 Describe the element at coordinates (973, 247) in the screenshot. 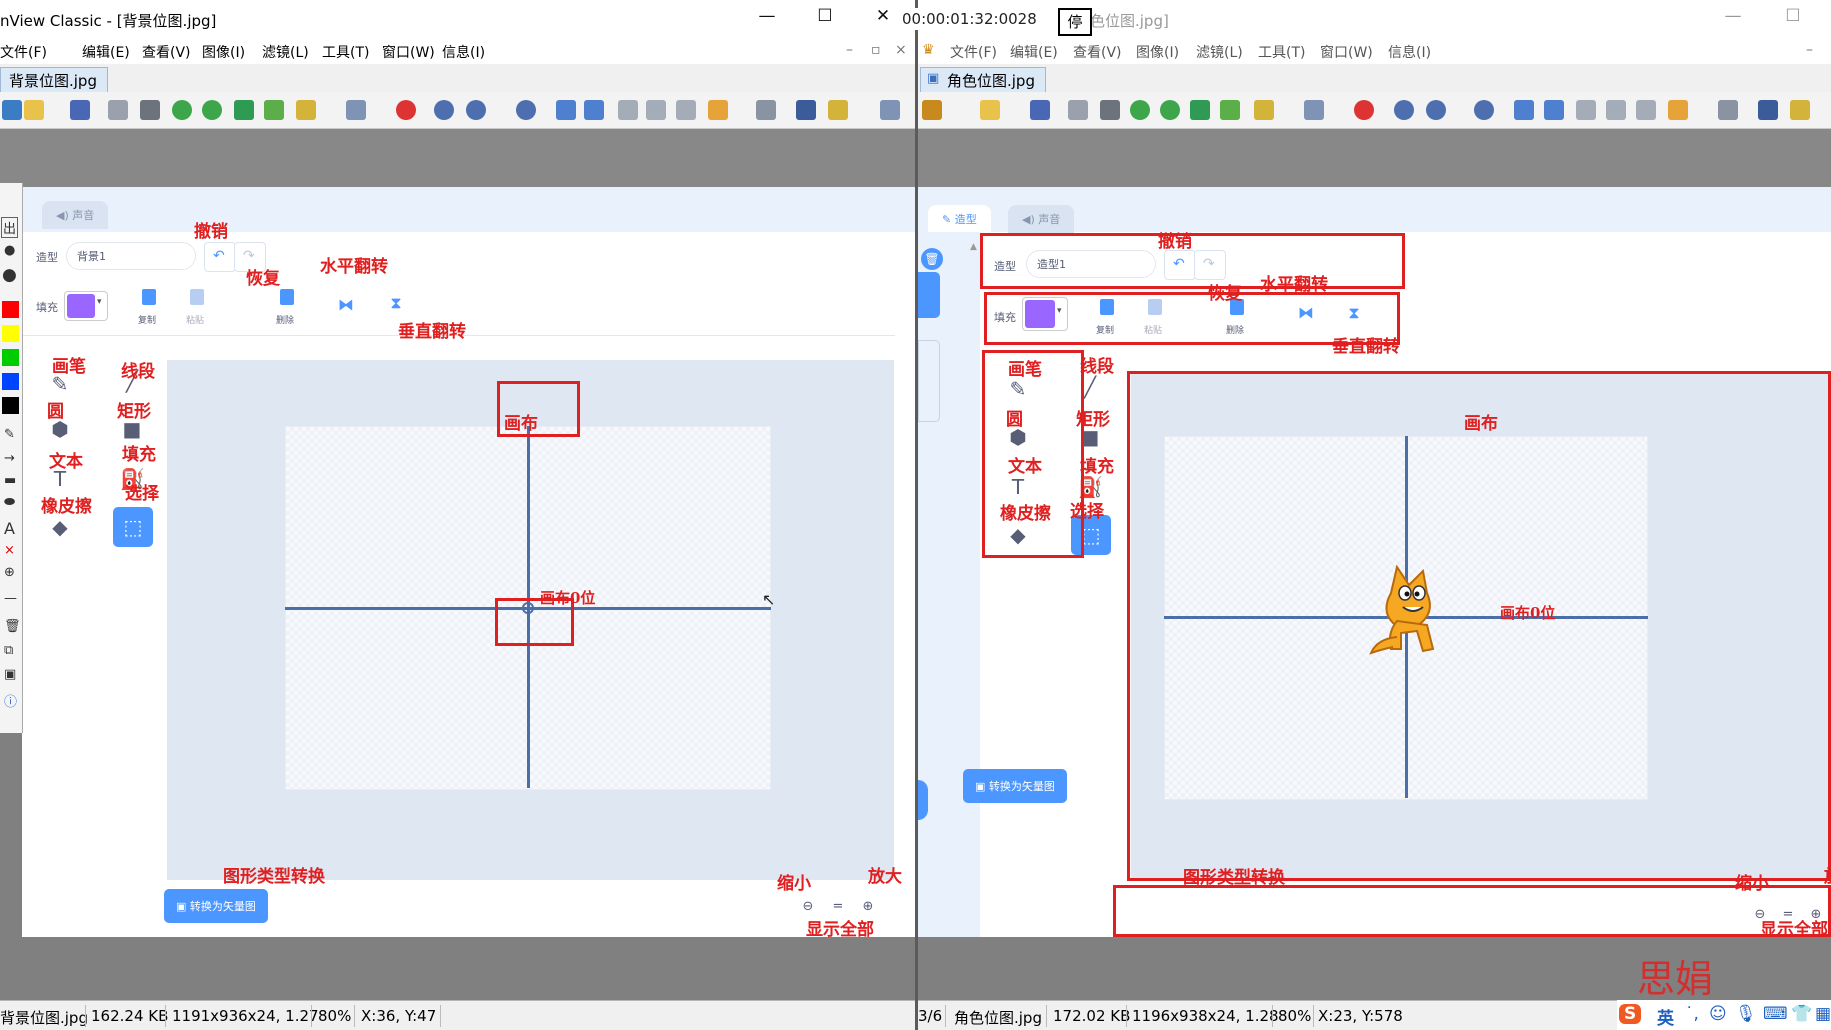

I see `scroll-up-icon: ▲` at that location.